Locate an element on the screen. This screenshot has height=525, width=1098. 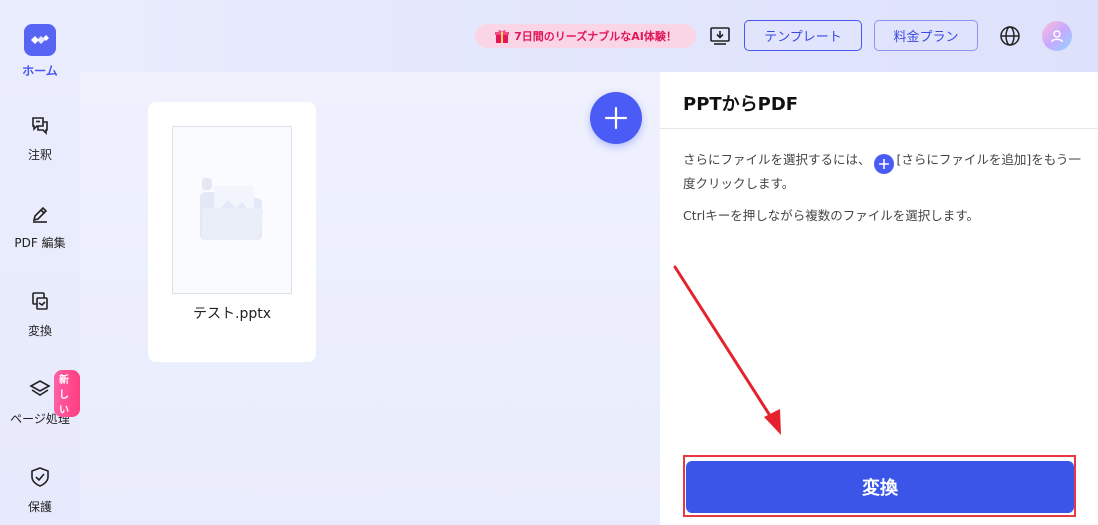
convert-button: 変換 is located at coordinates (880, 487).